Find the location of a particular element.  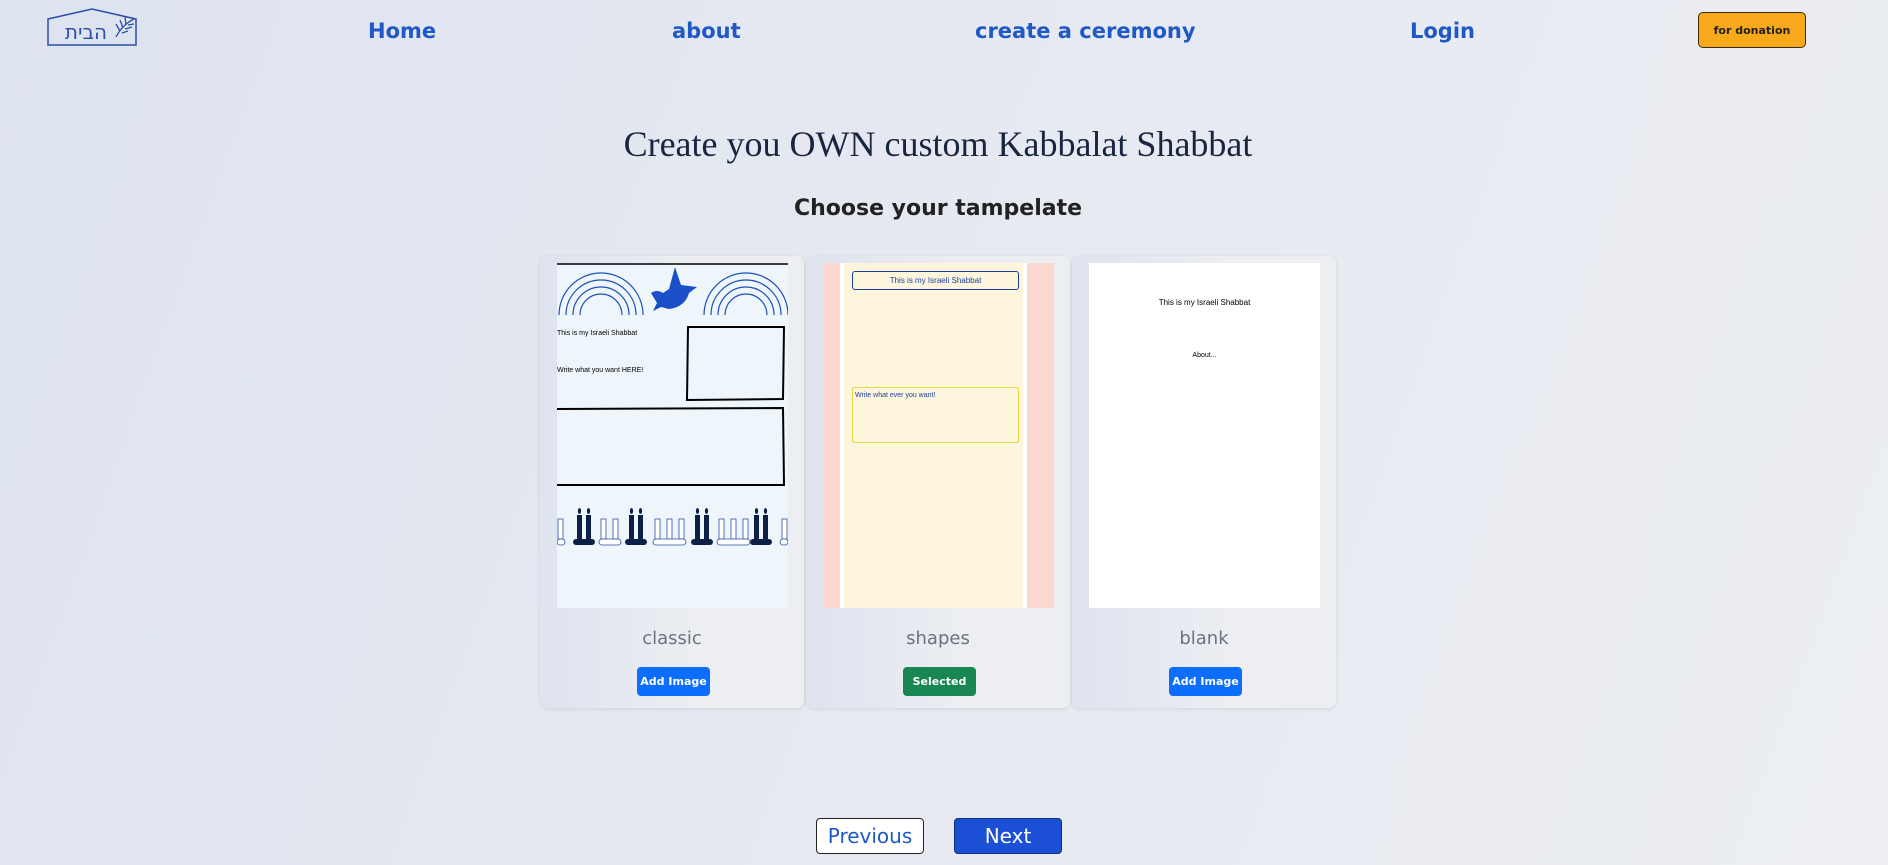

blank-preview-title: This is my Israeli Shabbat is located at coordinates (1204, 302).